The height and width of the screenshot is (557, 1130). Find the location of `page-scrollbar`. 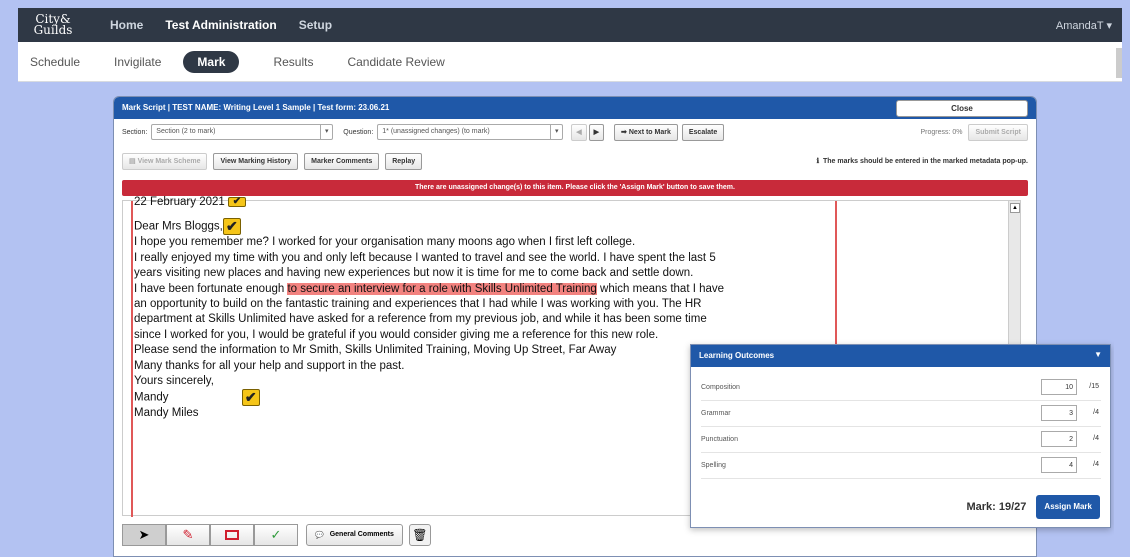

page-scrollbar is located at coordinates (1119, 63).